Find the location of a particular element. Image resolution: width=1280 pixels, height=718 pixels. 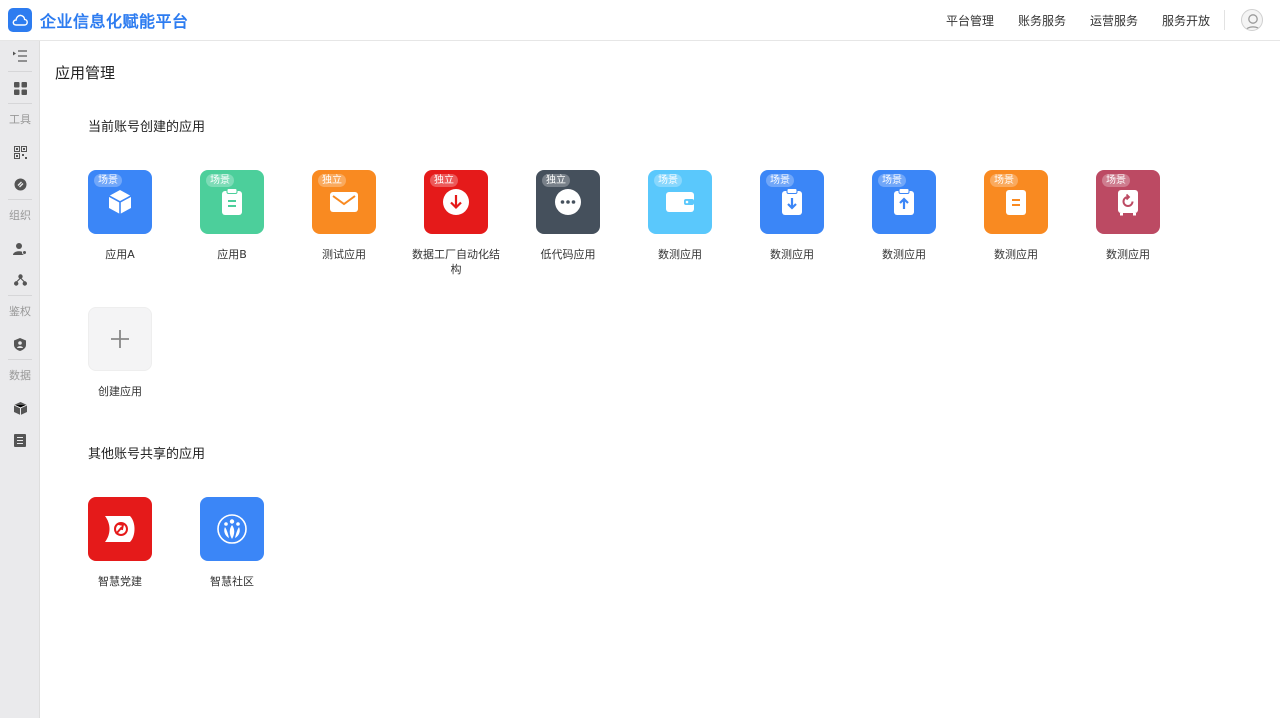

app-card: 场景 应用B is located at coordinates (232, 216).